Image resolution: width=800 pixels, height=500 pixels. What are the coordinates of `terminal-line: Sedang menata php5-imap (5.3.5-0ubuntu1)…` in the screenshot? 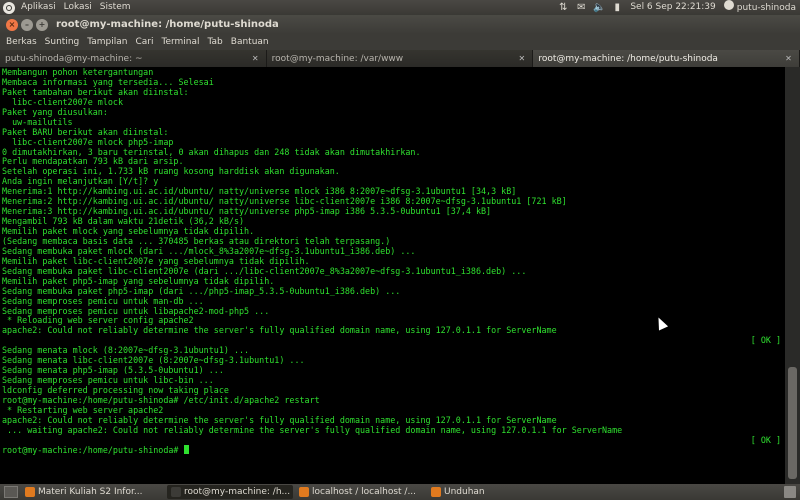 It's located at (392, 370).